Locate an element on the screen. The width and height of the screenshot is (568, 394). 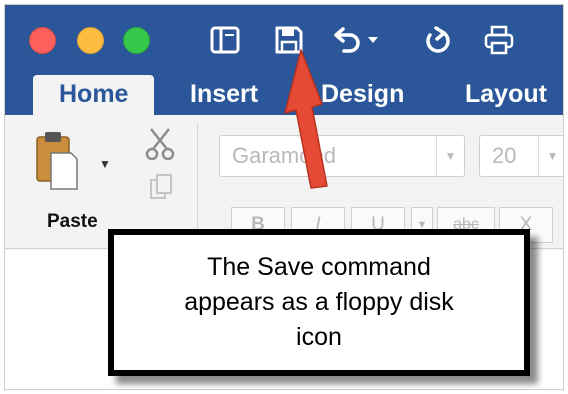
ribbon-group-separator is located at coordinates (197, 183).